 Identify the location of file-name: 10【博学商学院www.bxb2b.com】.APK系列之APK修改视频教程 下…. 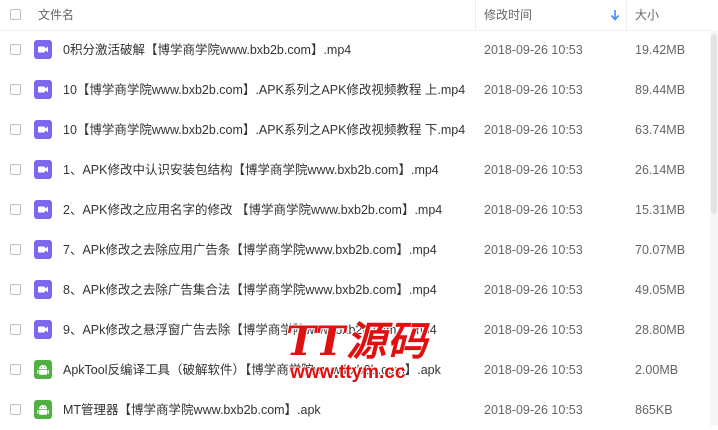
(264, 130).